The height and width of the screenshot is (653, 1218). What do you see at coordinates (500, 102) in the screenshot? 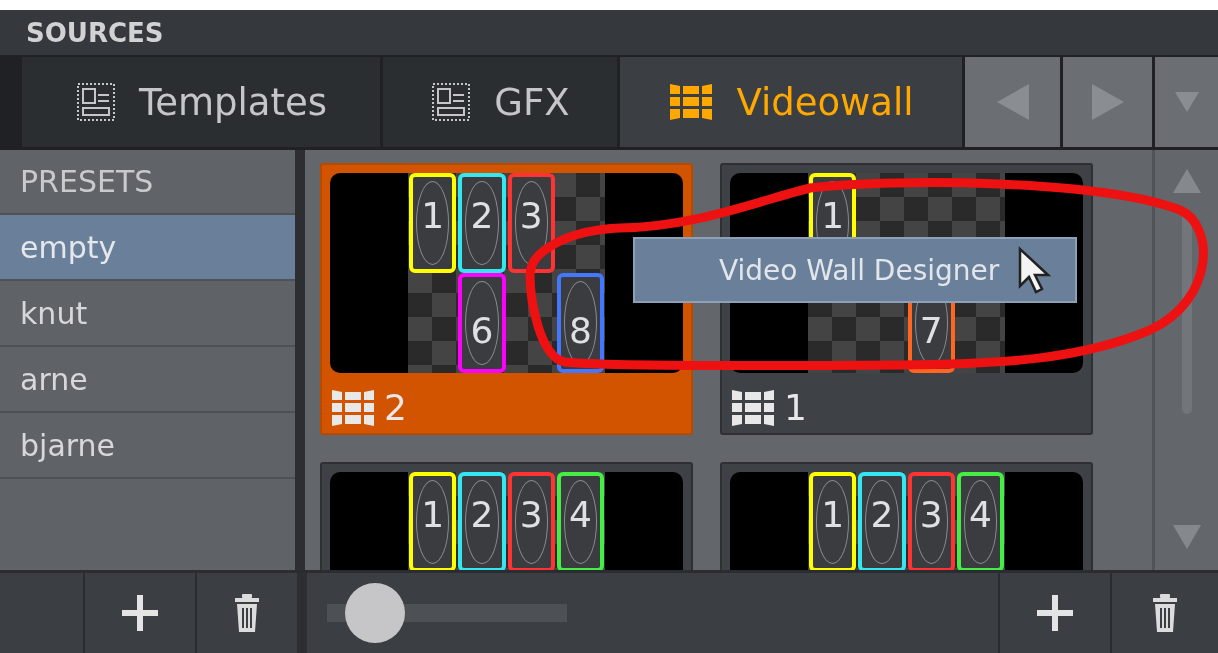
I see `source-tab: GFX` at bounding box center [500, 102].